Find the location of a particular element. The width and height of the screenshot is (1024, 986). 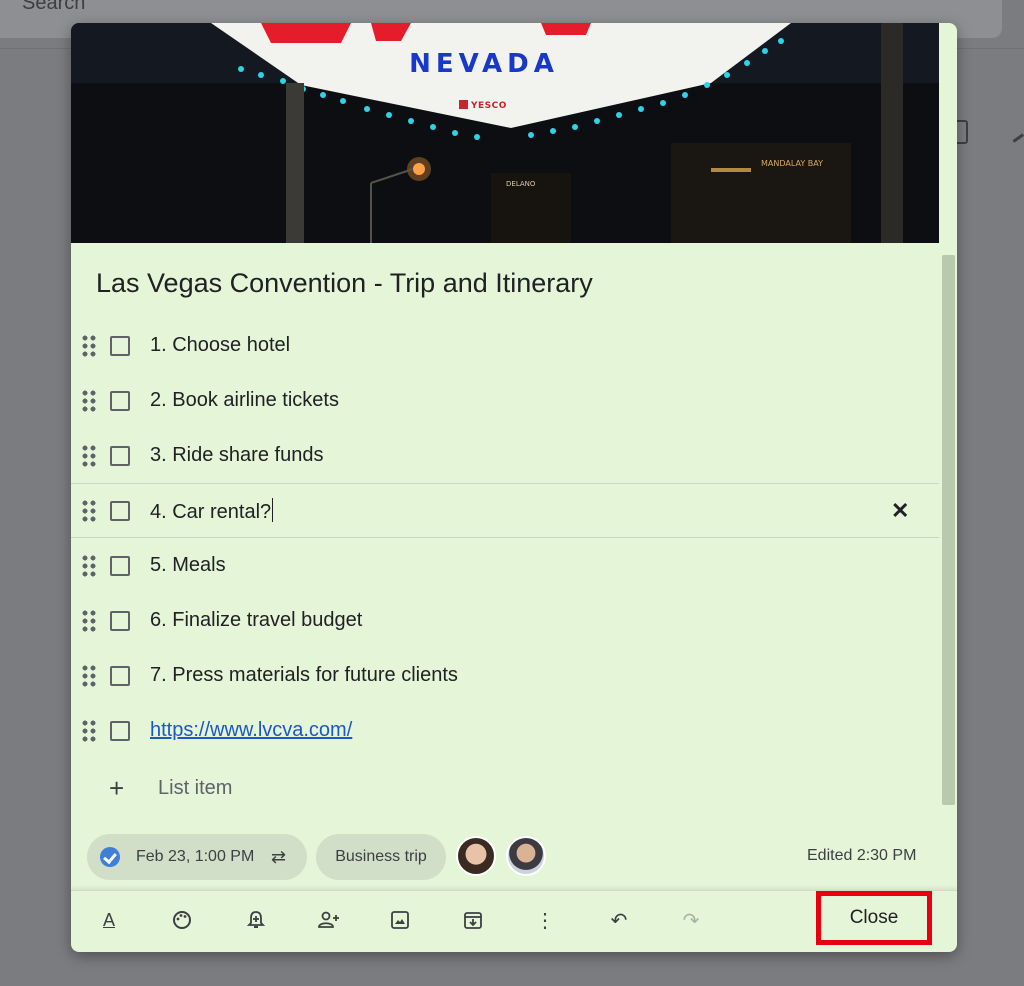

reminder-text: Feb 23, 1:00 PM is located at coordinates (195, 856).